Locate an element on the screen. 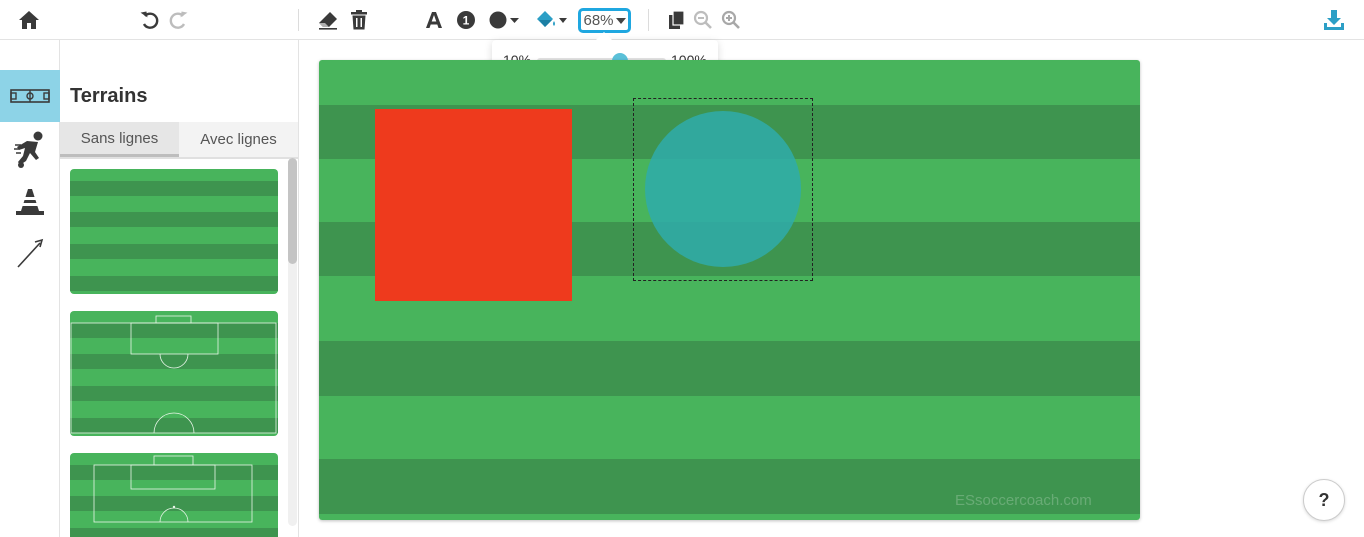 This screenshot has width=1364, height=537. text-icon is located at coordinates (434, 20).